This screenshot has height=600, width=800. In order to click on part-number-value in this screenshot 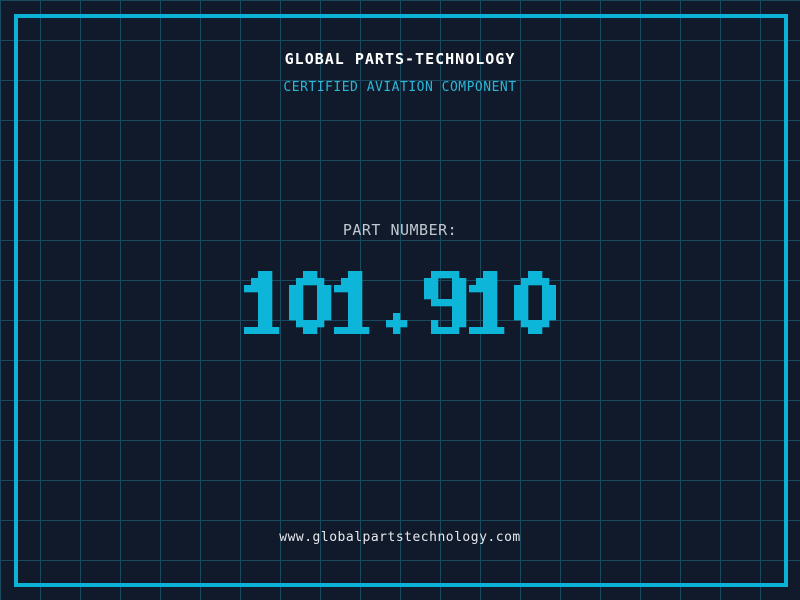, I will do `click(400, 302)`.